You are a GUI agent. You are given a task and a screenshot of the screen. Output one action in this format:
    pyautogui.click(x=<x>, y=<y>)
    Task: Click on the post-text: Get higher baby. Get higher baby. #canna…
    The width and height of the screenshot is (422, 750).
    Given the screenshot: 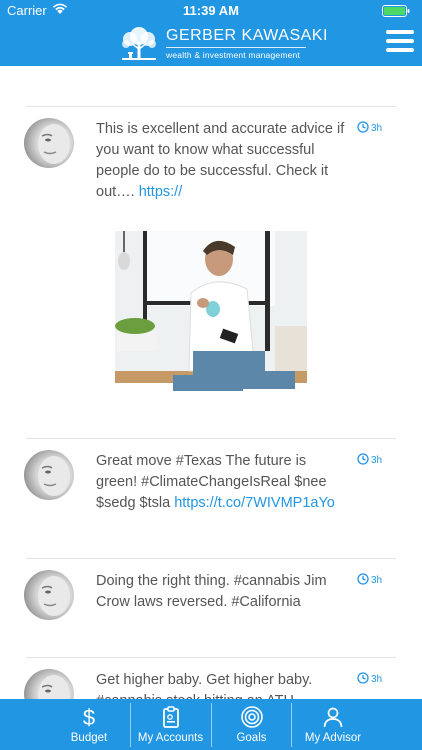 What is the action you would take?
    pyautogui.click(x=221, y=684)
    